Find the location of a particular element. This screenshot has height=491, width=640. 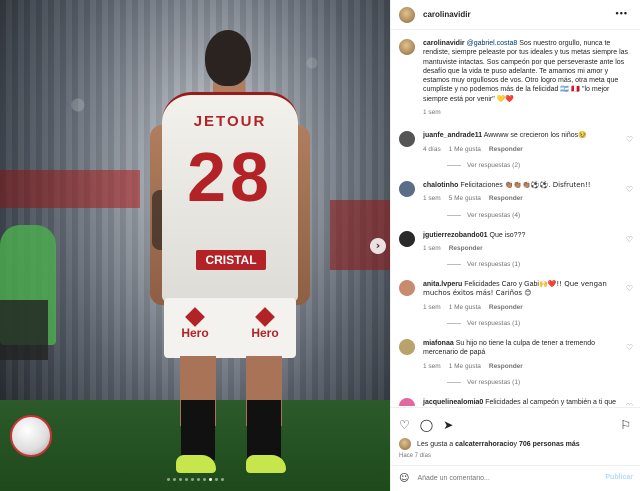

football is located at coordinates (31, 436).